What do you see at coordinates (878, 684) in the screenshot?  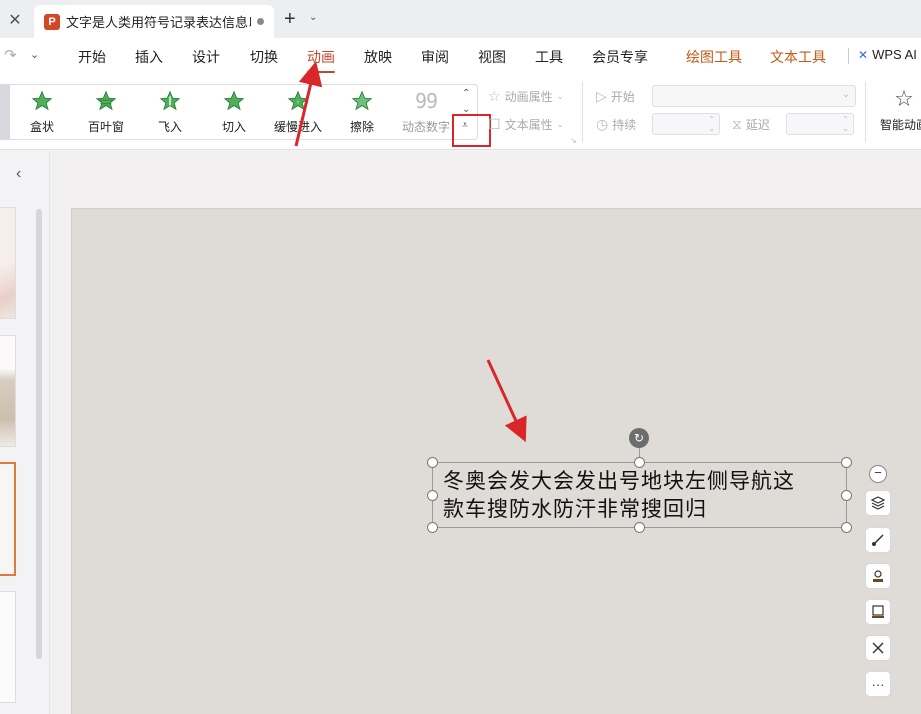 I see `more-icon: ···` at bounding box center [878, 684].